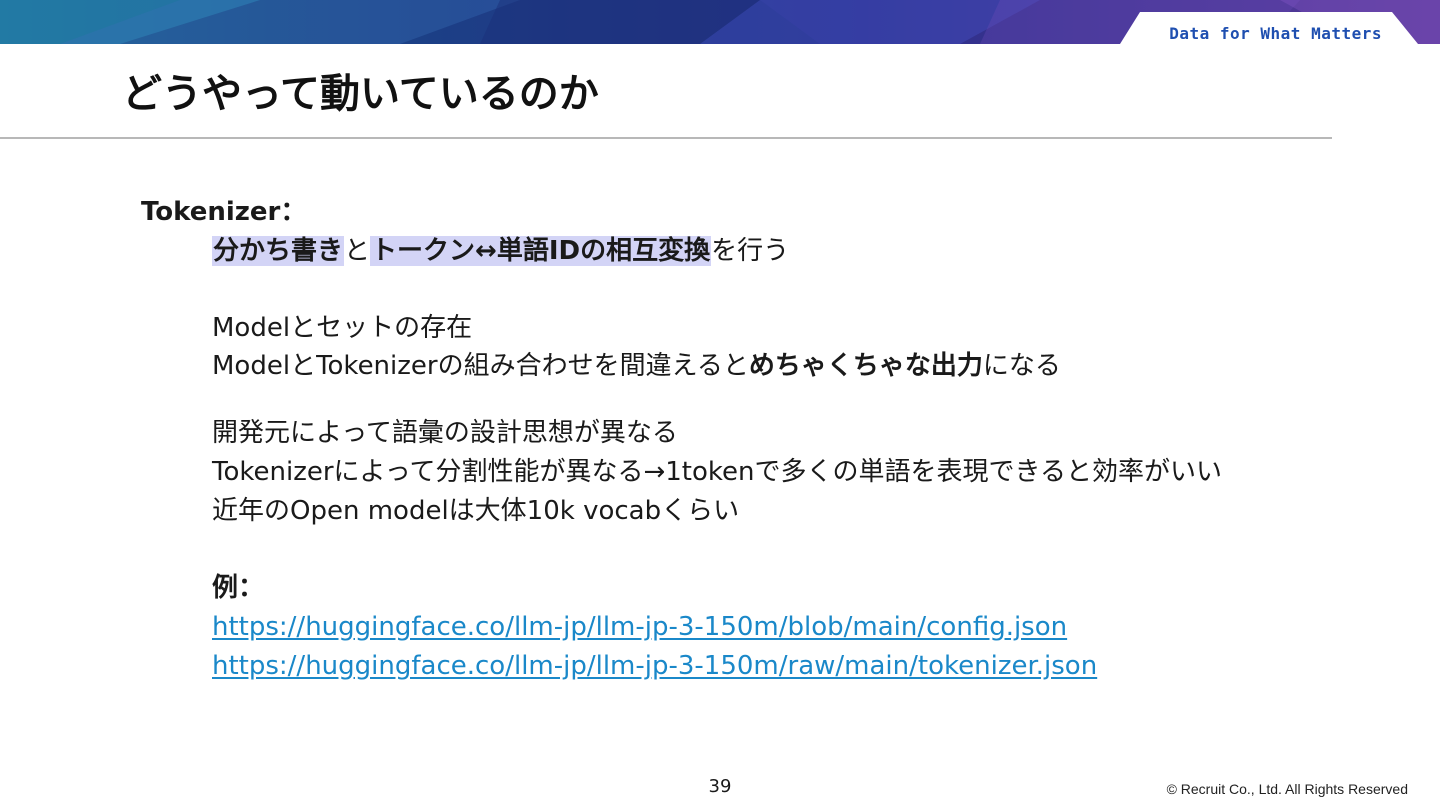  What do you see at coordinates (357, 251) in the screenshot?
I see `body-line-1-text: と` at bounding box center [357, 251].